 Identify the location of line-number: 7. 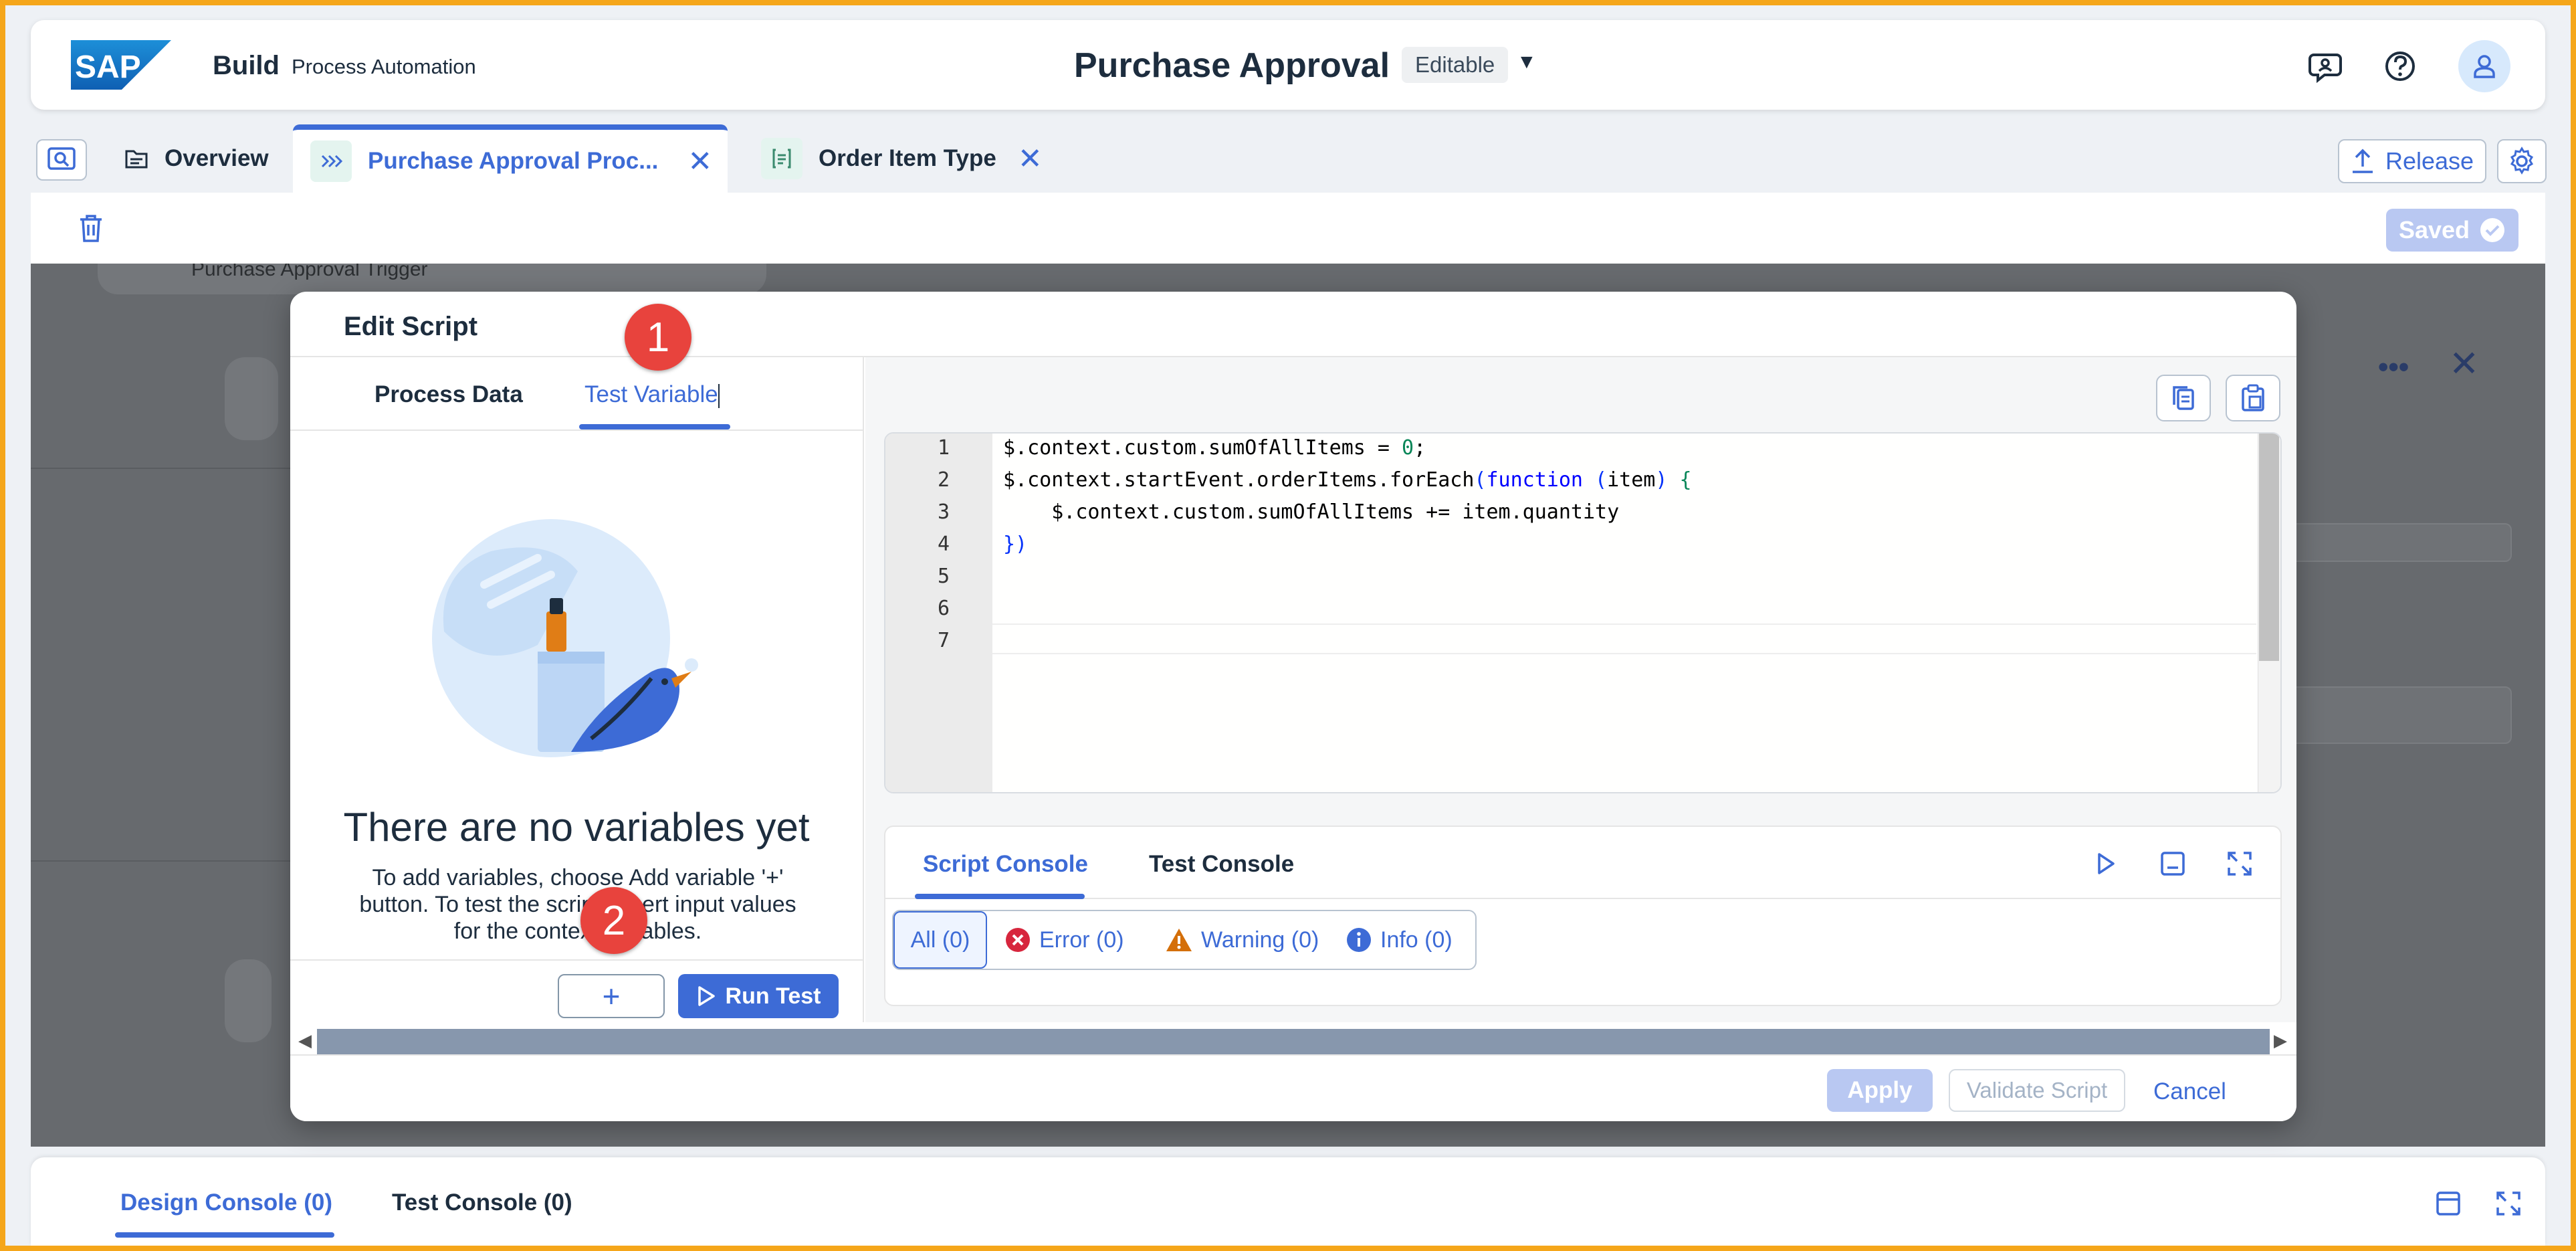
(943, 640).